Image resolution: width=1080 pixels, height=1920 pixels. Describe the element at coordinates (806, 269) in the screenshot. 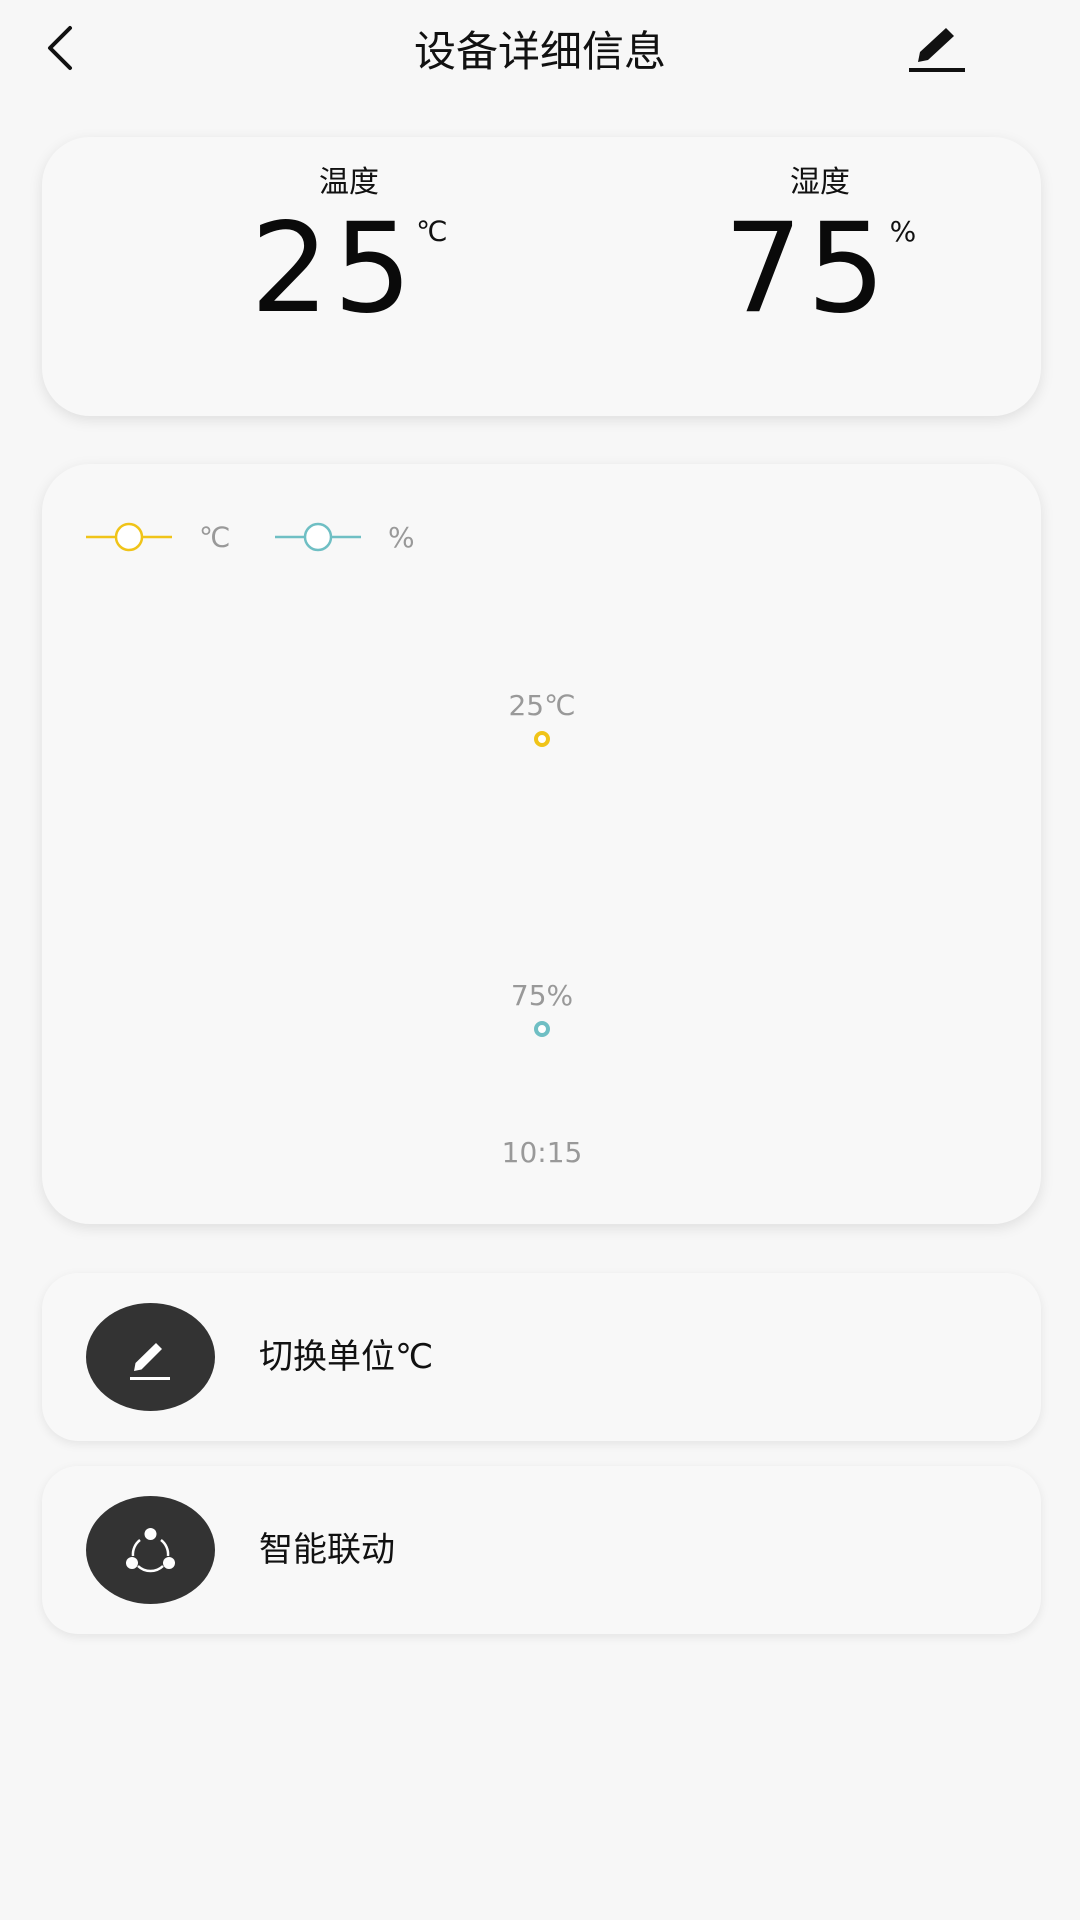

I see `humidity-value: 75` at that location.